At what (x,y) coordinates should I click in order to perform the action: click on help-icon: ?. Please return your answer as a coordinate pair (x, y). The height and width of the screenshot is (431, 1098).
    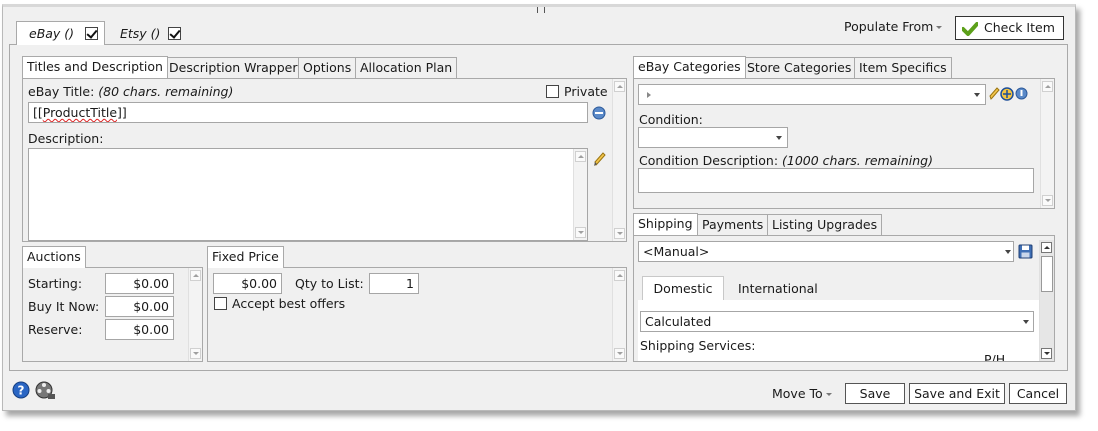
    Looking at the image, I should click on (21, 390).